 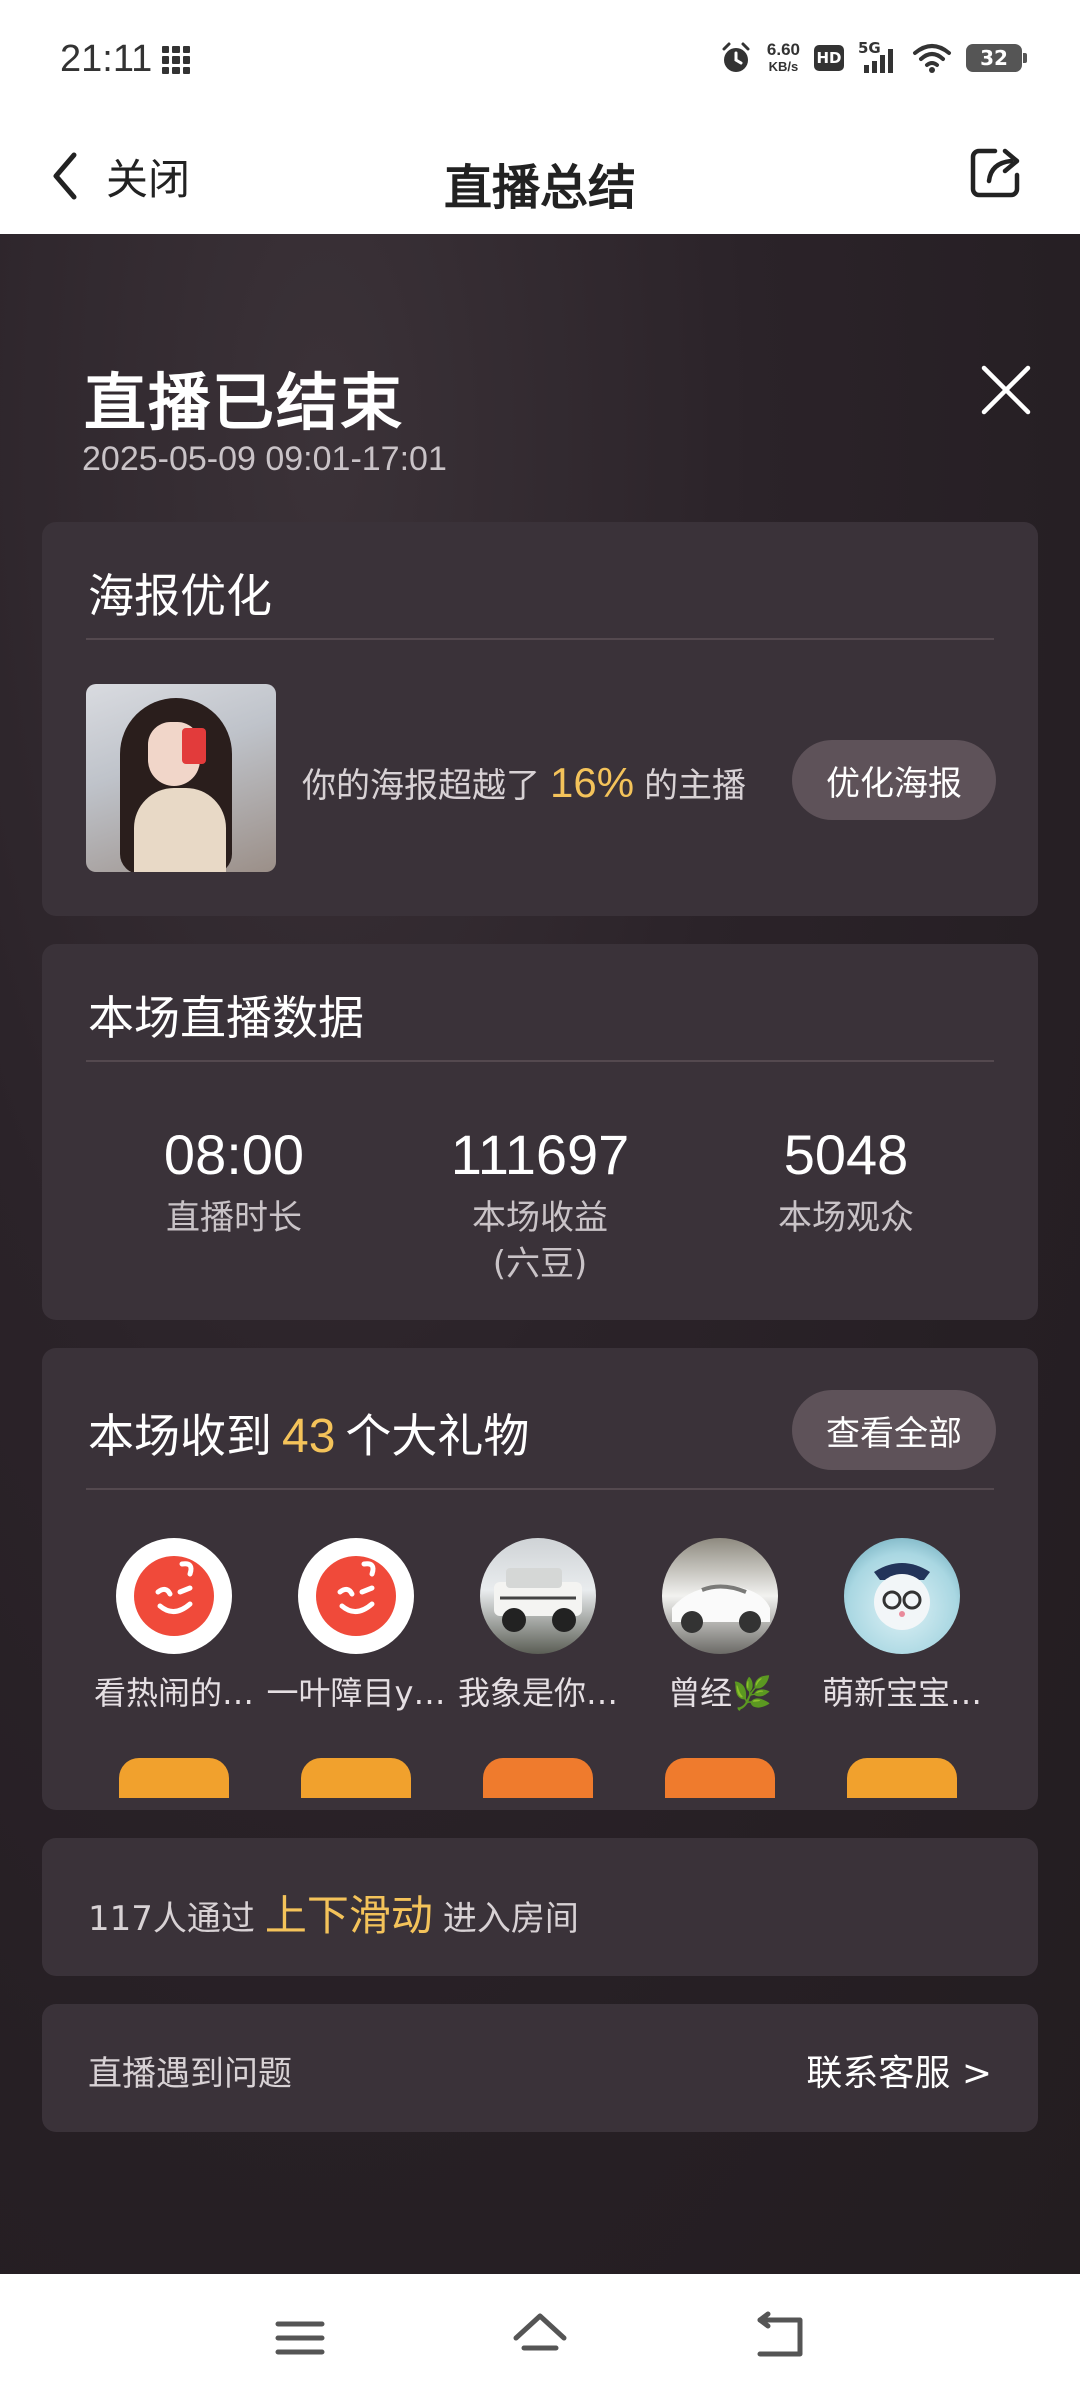 I want to click on swipe-text-after: 进入房间, so click(x=510, y=1919).